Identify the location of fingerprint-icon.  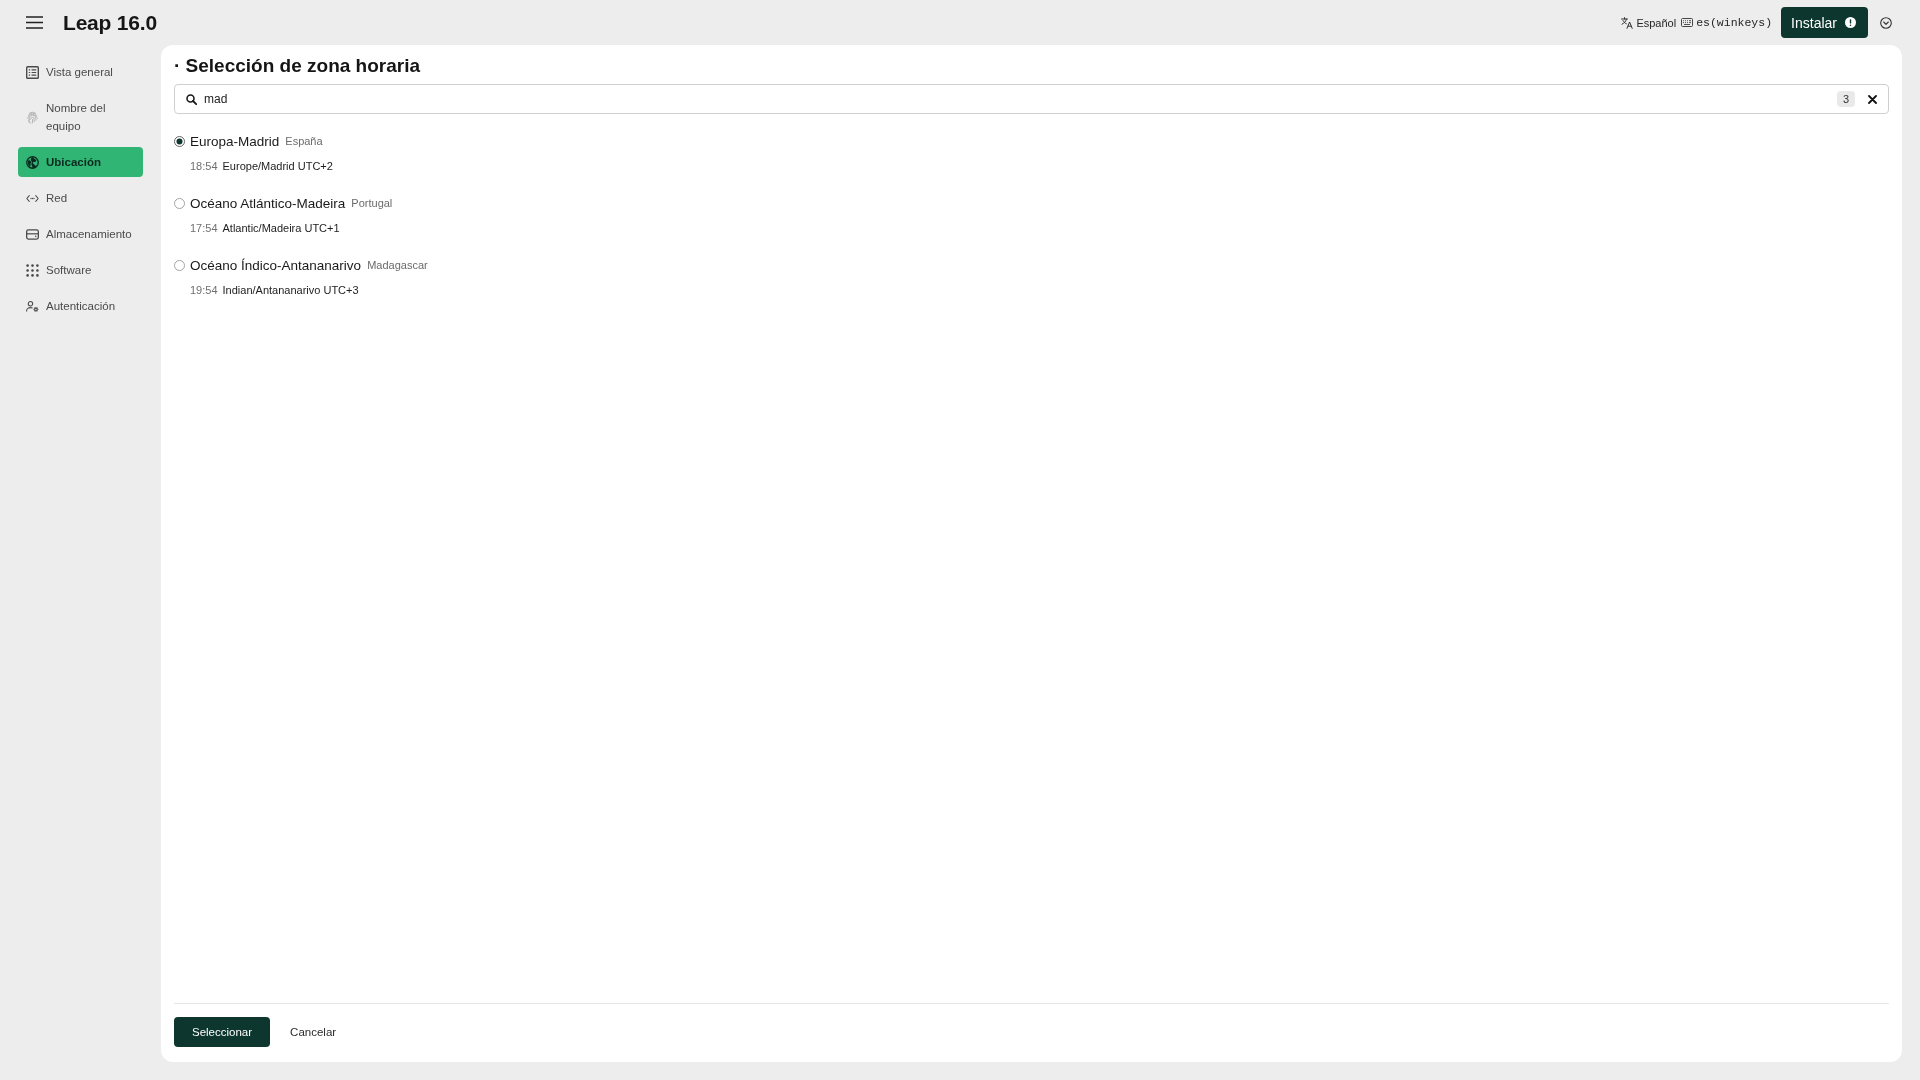
(32, 117).